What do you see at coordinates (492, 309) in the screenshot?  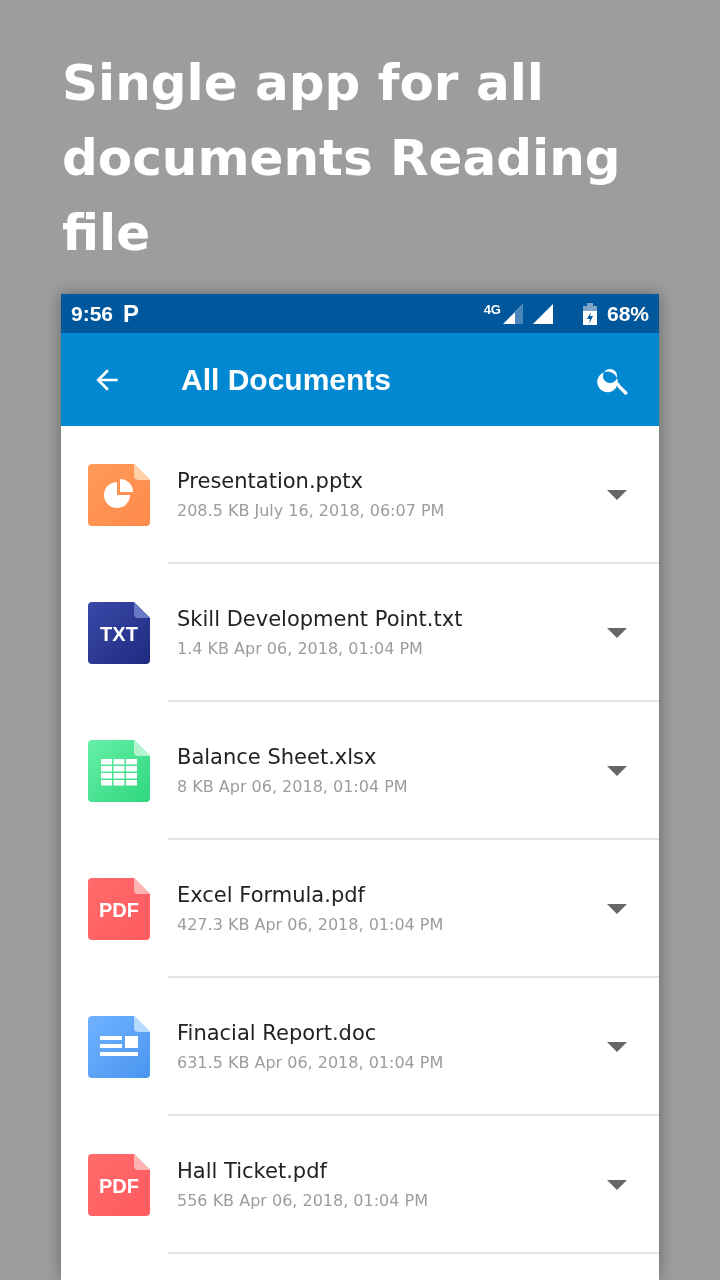 I see `network-type: 4G` at bounding box center [492, 309].